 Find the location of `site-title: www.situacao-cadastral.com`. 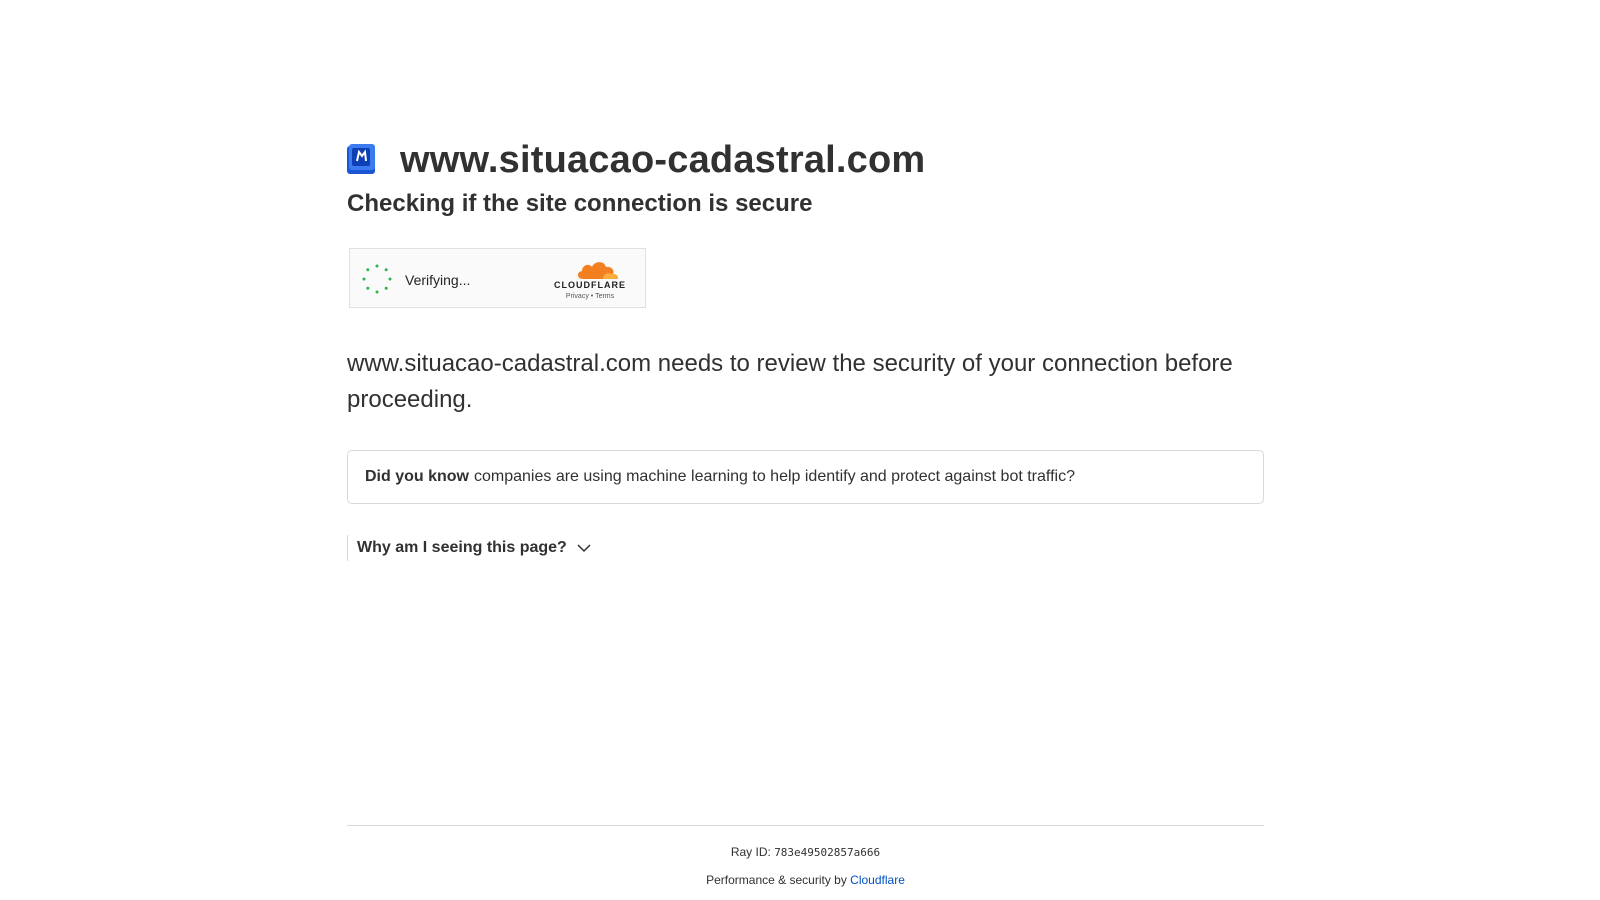

site-title: www.situacao-cadastral.com is located at coordinates (663, 160).